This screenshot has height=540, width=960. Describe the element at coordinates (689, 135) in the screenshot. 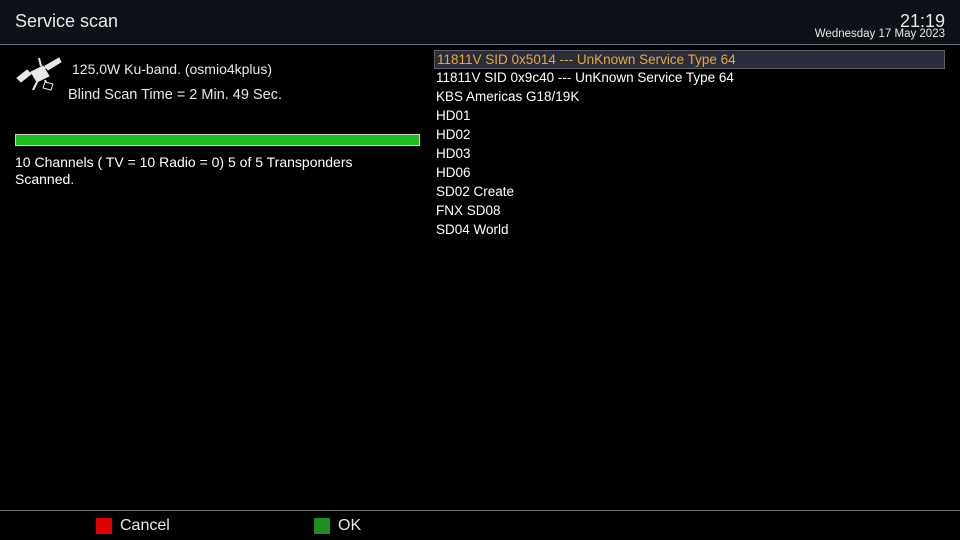

I see `service-list-item: HD02` at that location.